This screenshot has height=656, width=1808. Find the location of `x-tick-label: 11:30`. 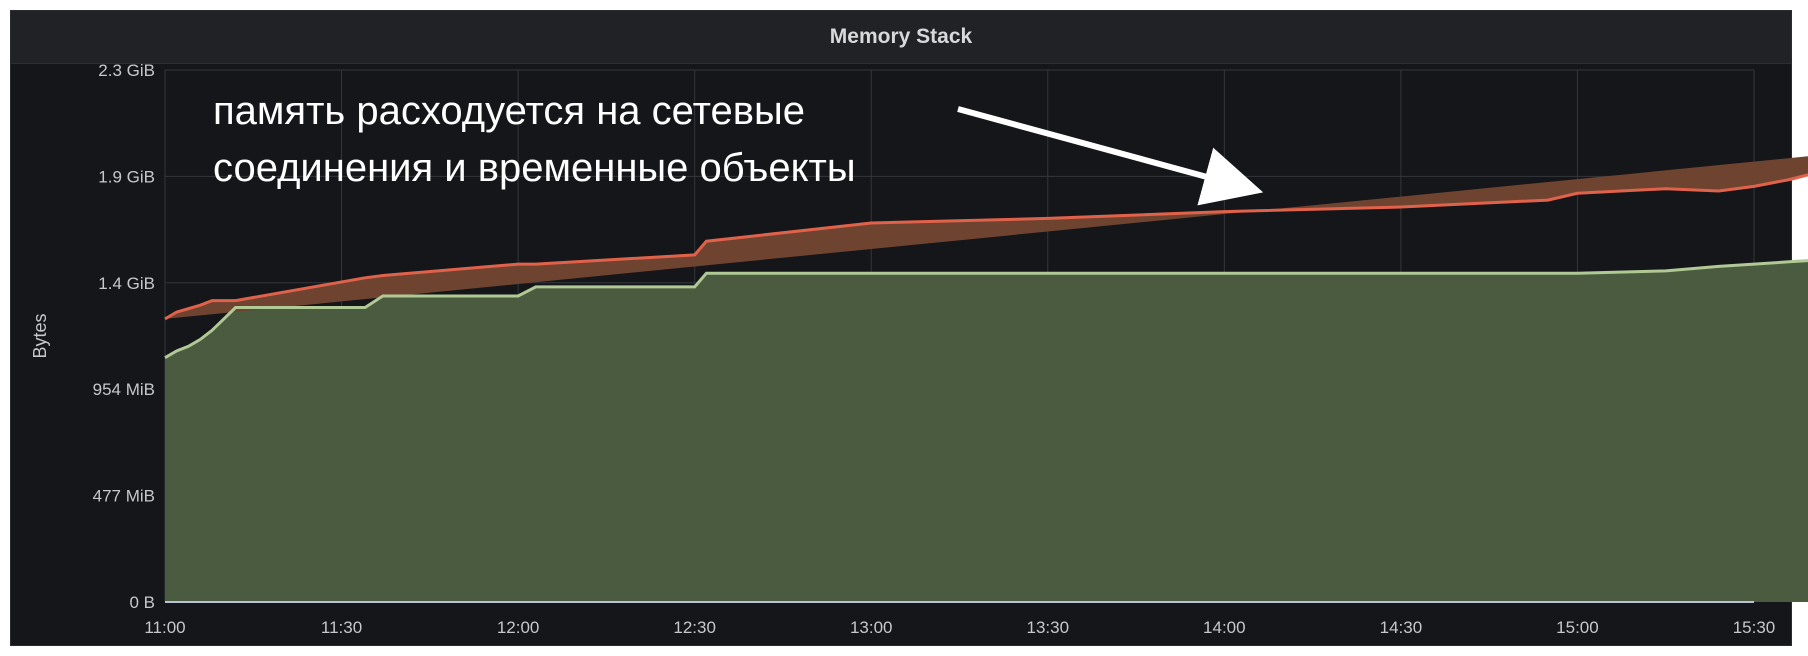

x-tick-label: 11:30 is located at coordinates (341, 627).